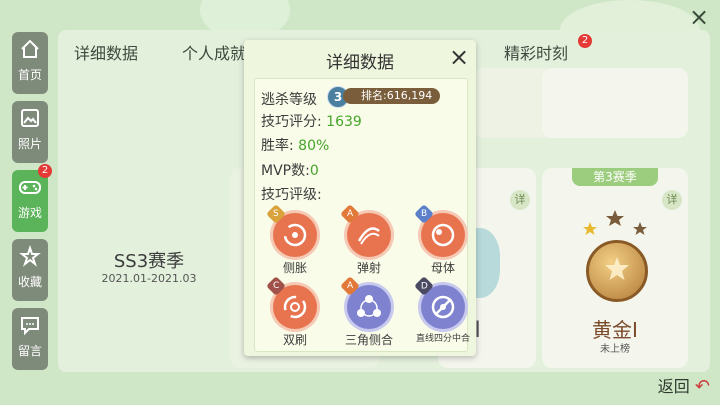 The width and height of the screenshot is (720, 405). What do you see at coordinates (30, 120) in the screenshot?
I see `photo-icon` at bounding box center [30, 120].